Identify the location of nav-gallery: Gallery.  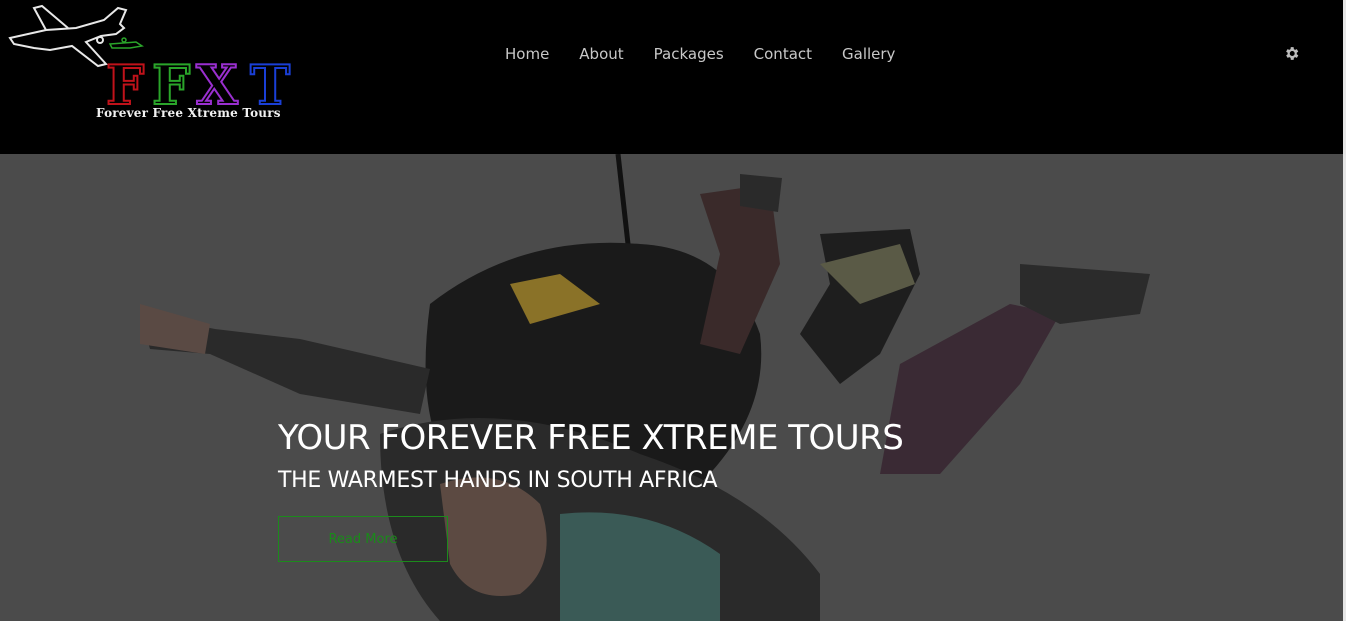
(868, 55).